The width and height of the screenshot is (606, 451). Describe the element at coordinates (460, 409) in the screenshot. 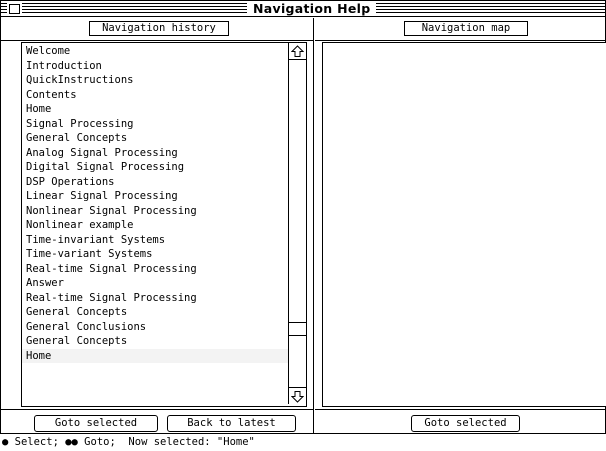

I see `map-footer-divider` at that location.